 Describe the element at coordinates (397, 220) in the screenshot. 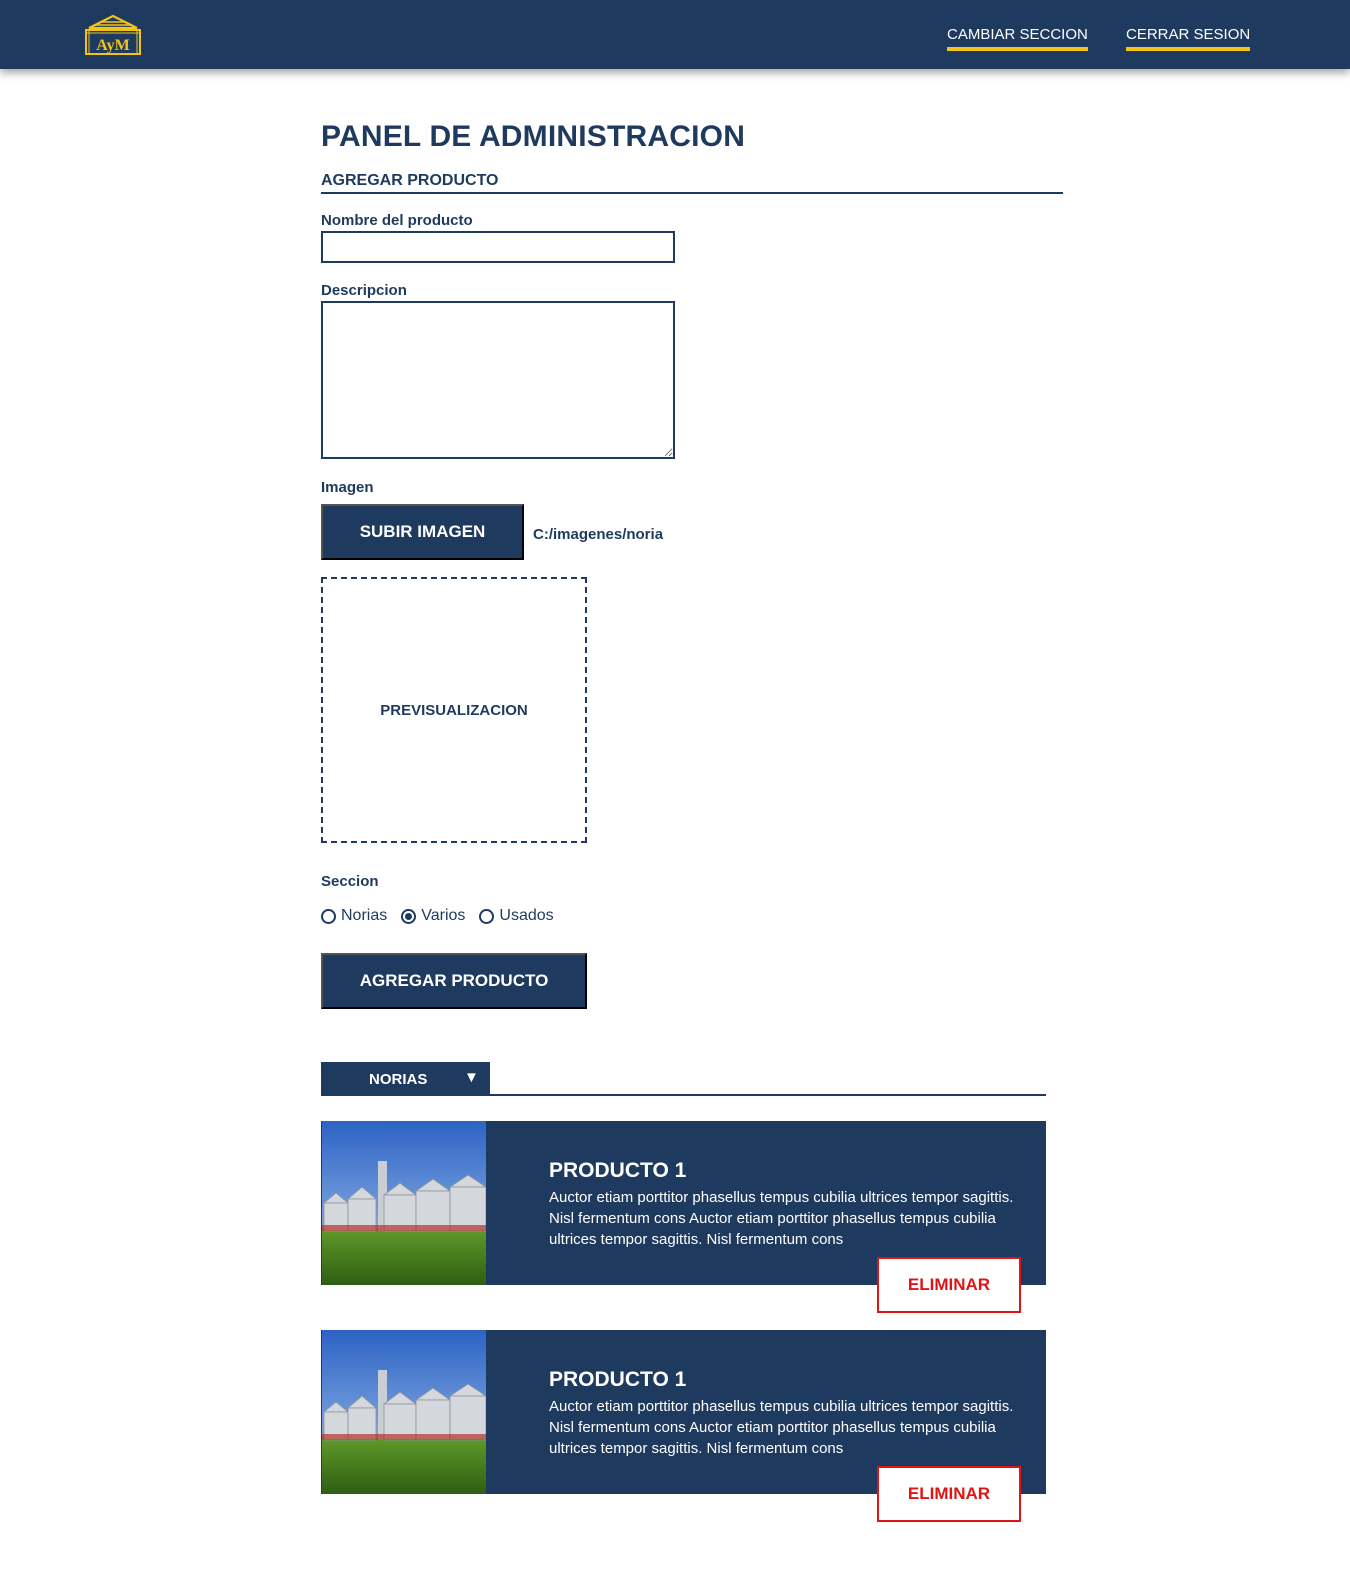

I see `product-name-label: Nombre del producto` at that location.